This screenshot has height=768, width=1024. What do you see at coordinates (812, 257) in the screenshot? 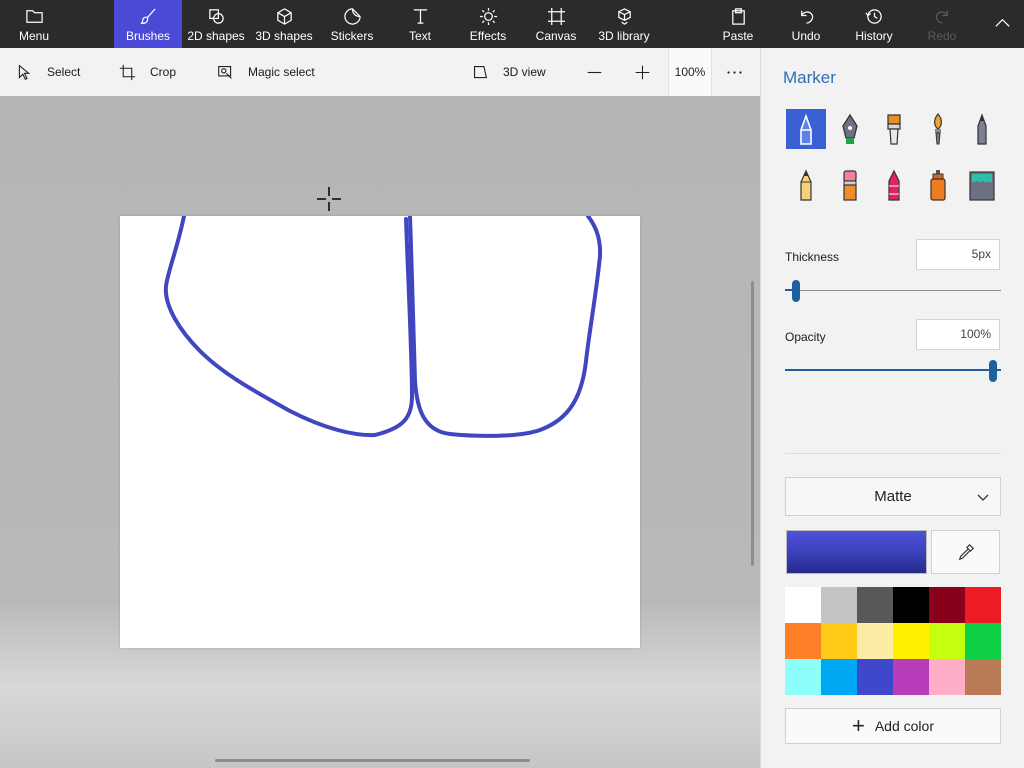
I see `thickness-label: Thickness` at bounding box center [812, 257].